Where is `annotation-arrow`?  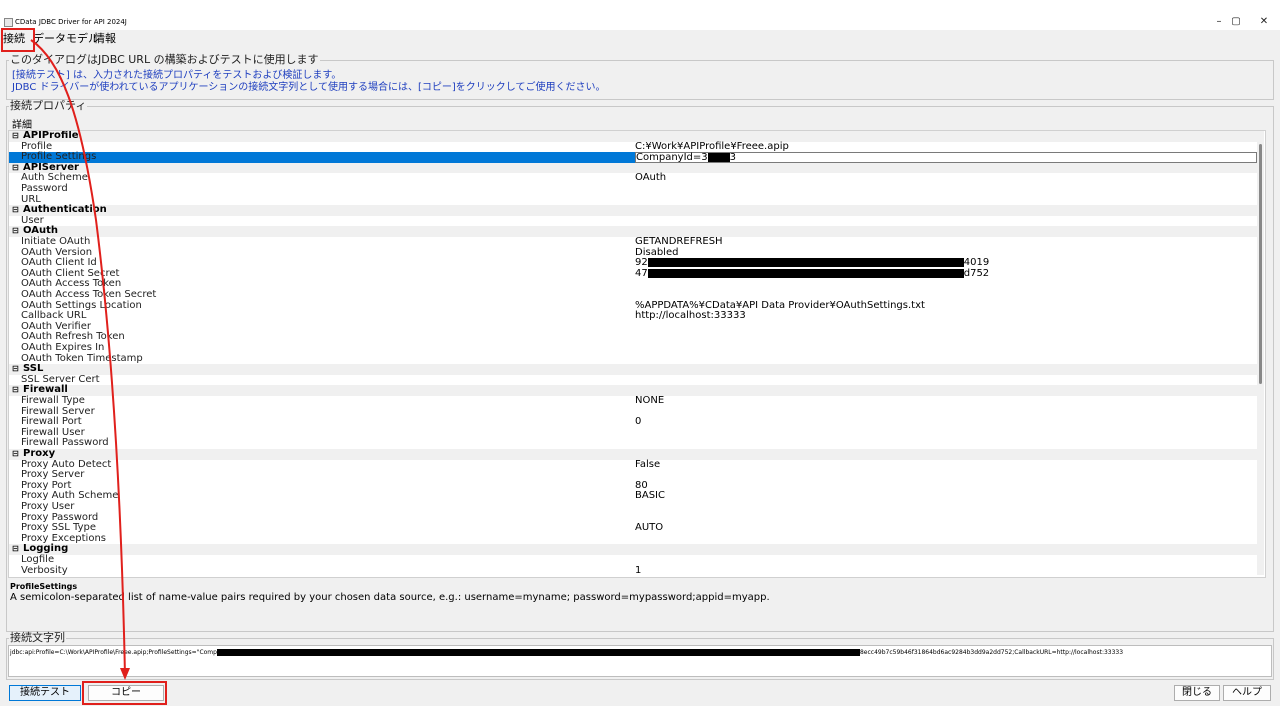 annotation-arrow is located at coordinates (80, 359).